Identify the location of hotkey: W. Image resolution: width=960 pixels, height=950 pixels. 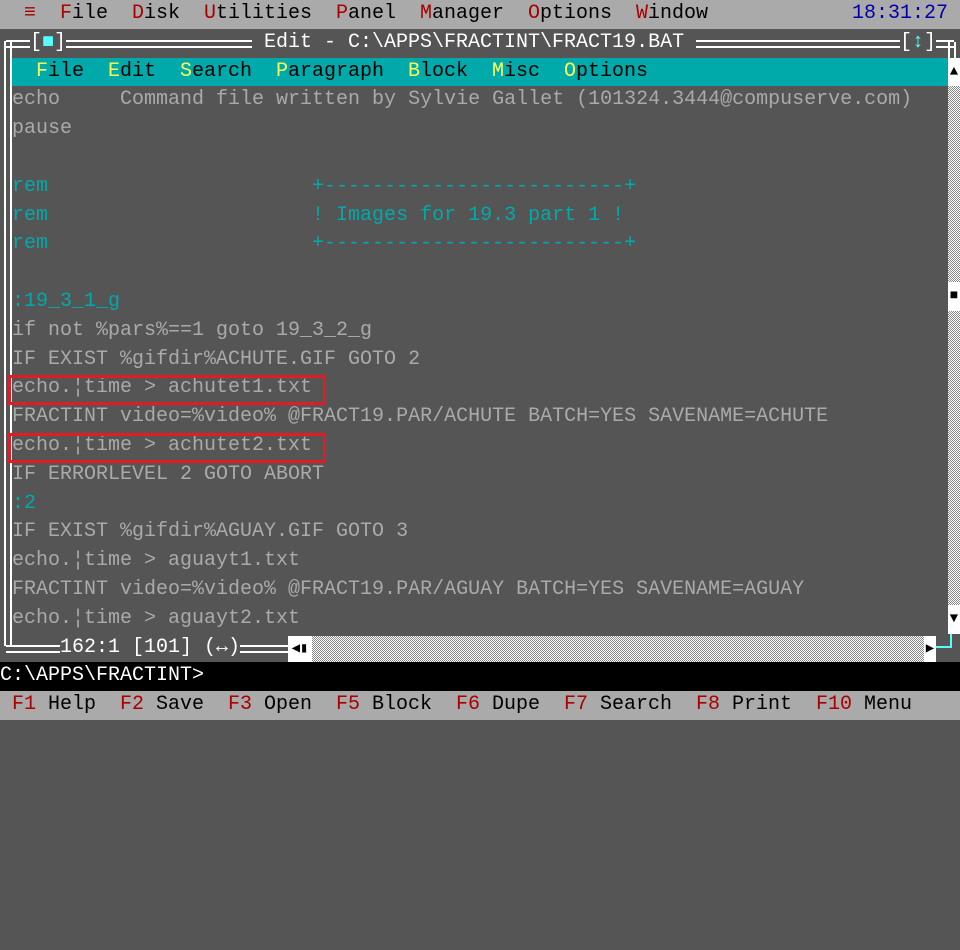
(642, 13).